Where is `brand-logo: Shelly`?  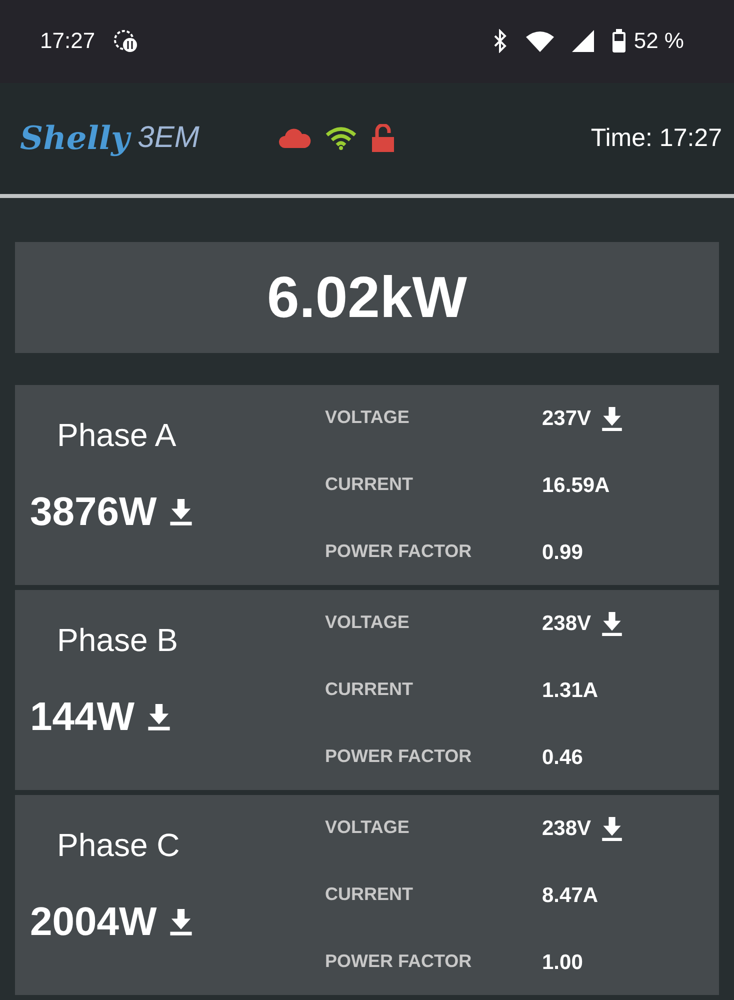
brand-logo: Shelly is located at coordinates (75, 138).